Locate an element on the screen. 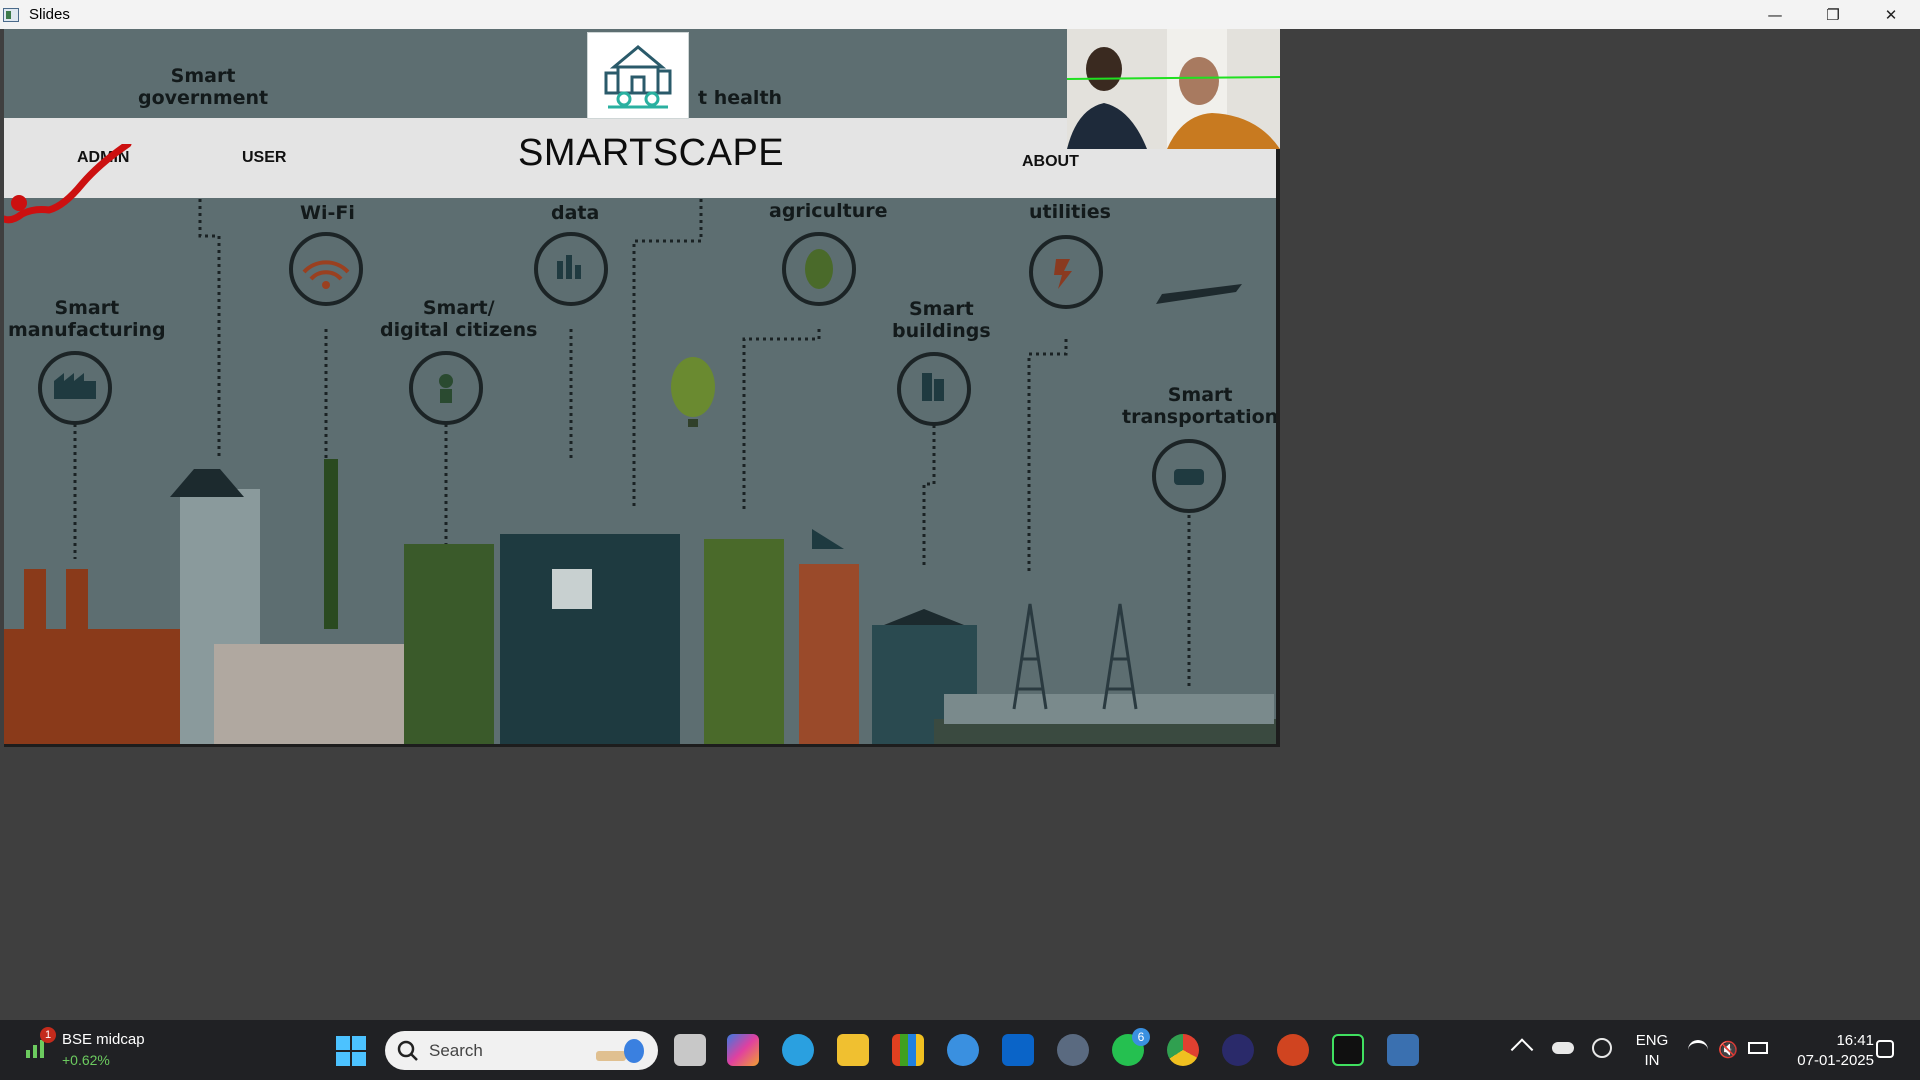 The height and width of the screenshot is (1080, 1920). notification-bell-icon is located at coordinates (1885, 1049).